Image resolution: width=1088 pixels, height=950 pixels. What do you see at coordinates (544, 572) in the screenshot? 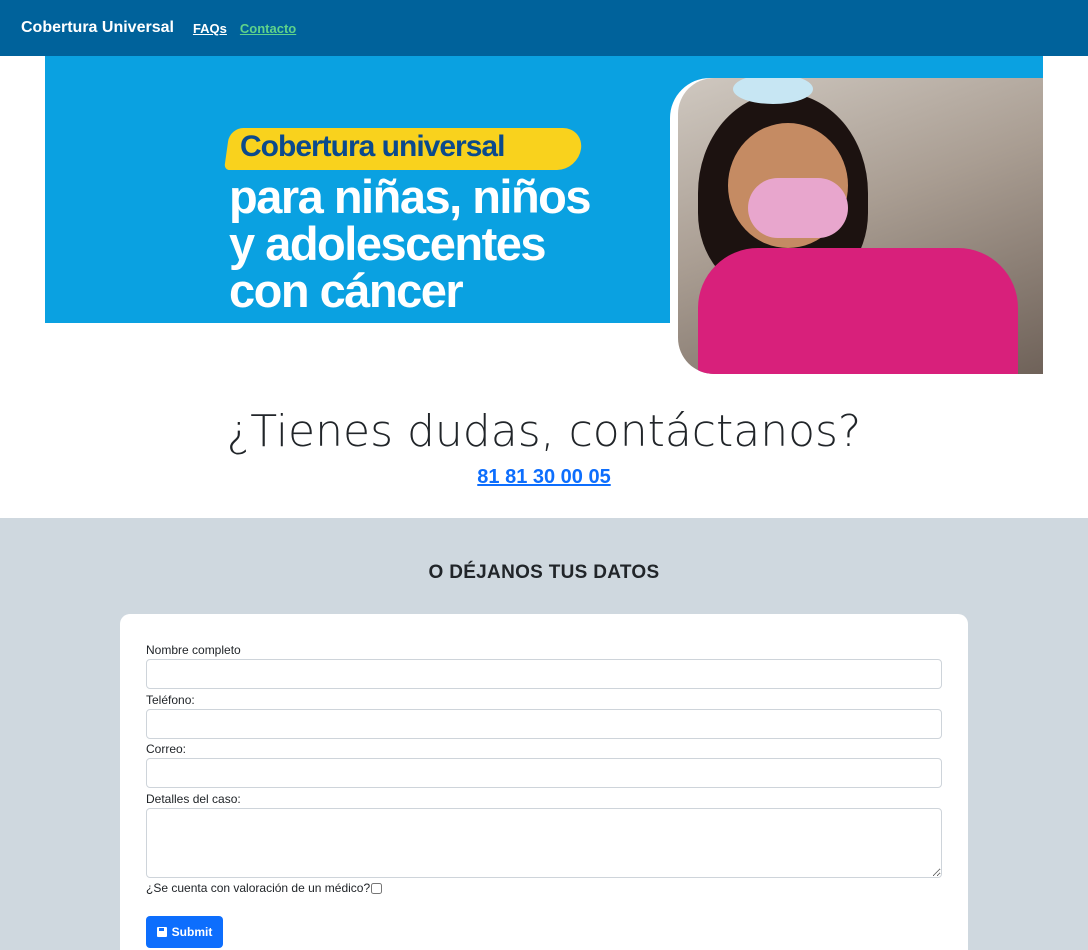
I see `form-heading: O DÉJANOS TUS DATOS` at bounding box center [544, 572].